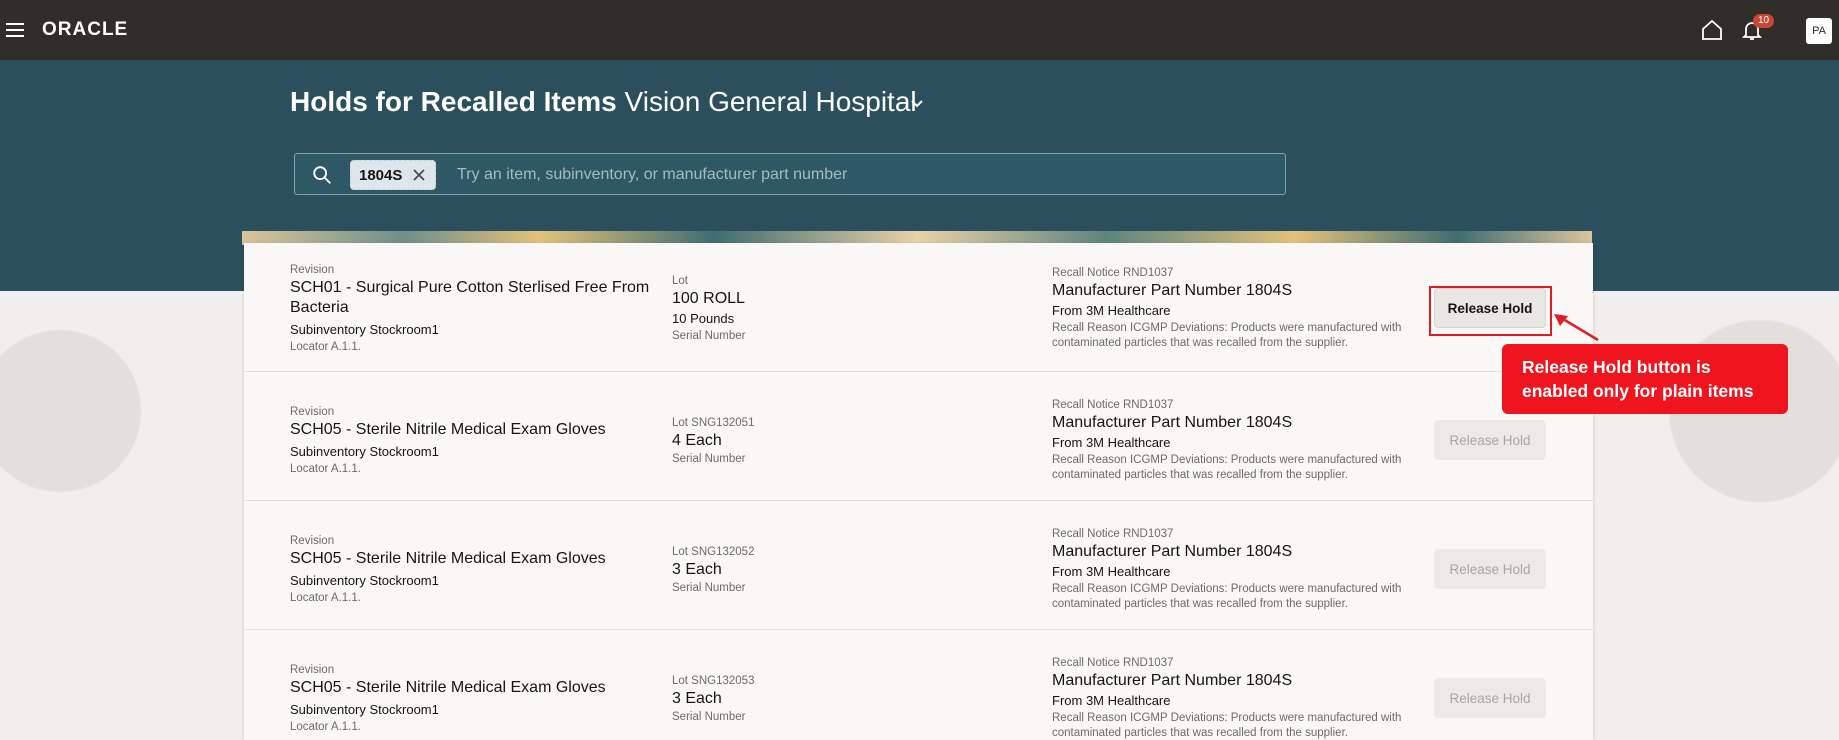 The height and width of the screenshot is (740, 1839). Describe the element at coordinates (1638, 391) in the screenshot. I see `callout-line-2: enabled only for plain items` at that location.